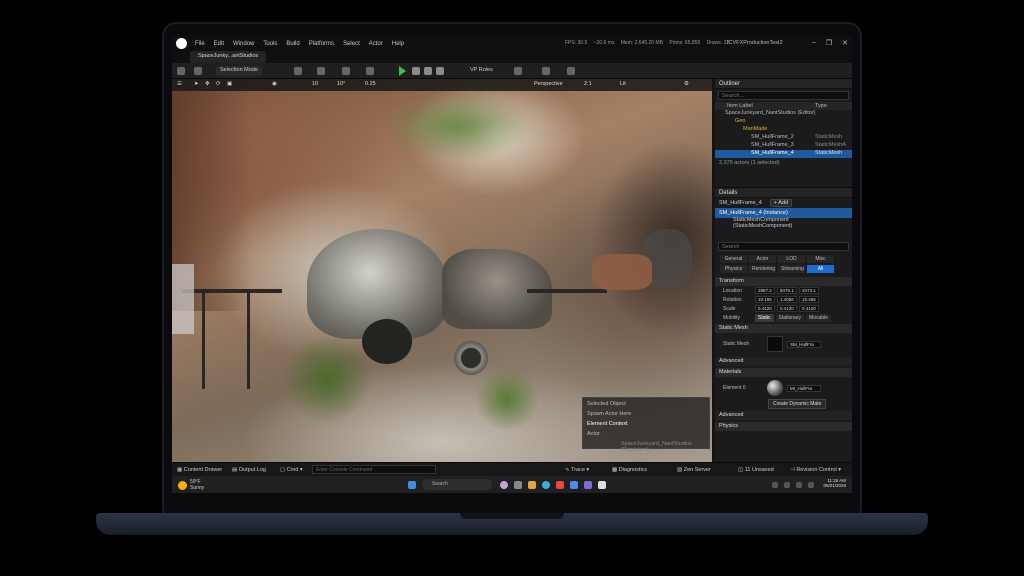  What do you see at coordinates (315, 84) in the screenshot?
I see `grid-snap-value: 10` at bounding box center [315, 84].